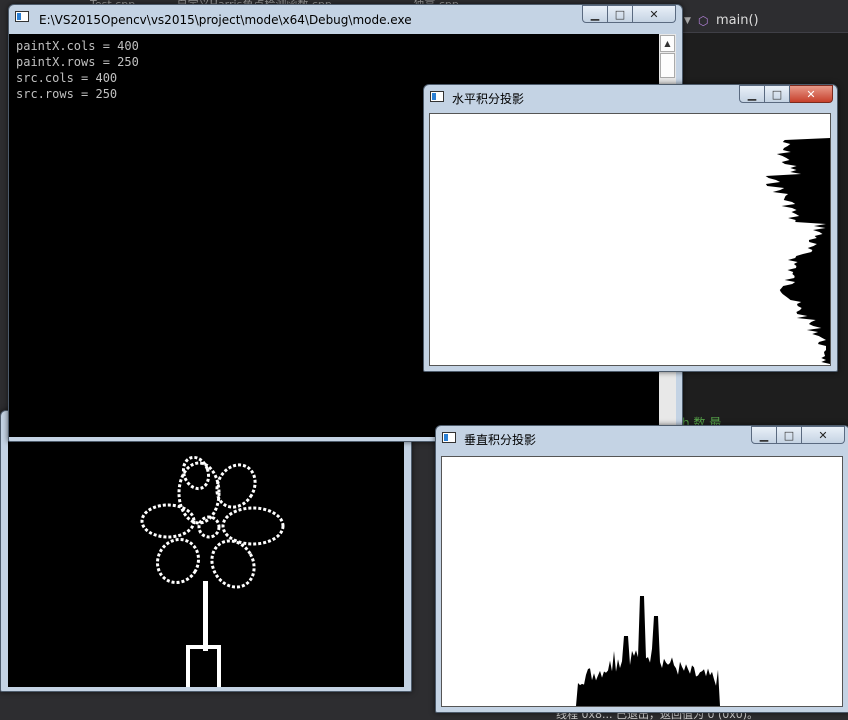  Describe the element at coordinates (77, 46) in the screenshot. I see `console-line: paintX.cols = 400` at that location.